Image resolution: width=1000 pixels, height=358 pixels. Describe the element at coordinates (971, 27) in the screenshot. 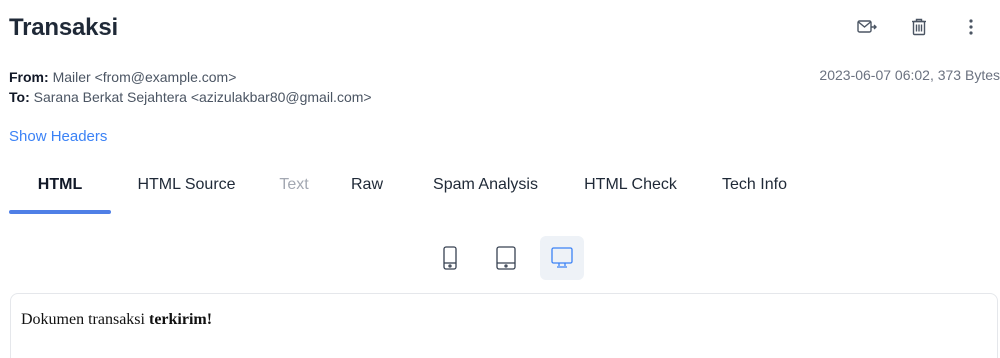

I see `more-vertical-icon` at that location.